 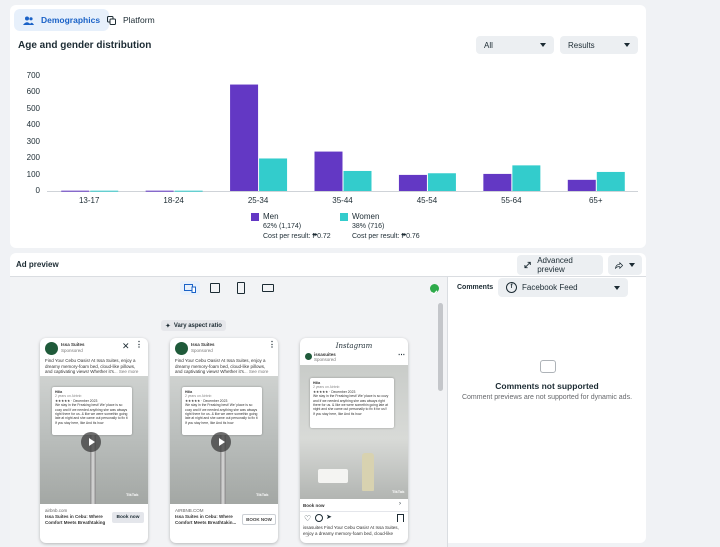 I want to click on square-view-button, so click(x=215, y=288).